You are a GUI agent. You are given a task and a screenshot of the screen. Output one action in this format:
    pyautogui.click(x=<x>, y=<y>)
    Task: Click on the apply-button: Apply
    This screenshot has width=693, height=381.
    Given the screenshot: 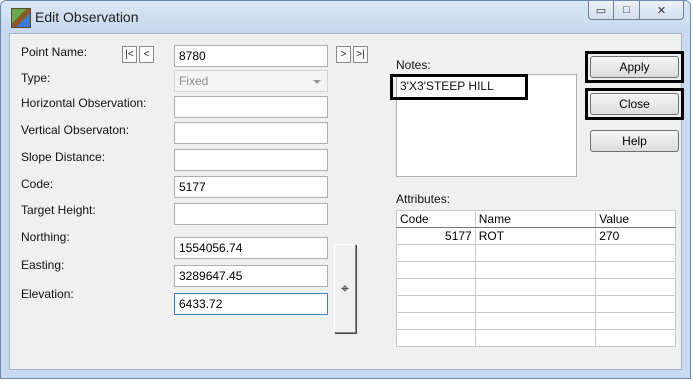 What is the action you would take?
    pyautogui.click(x=634, y=67)
    